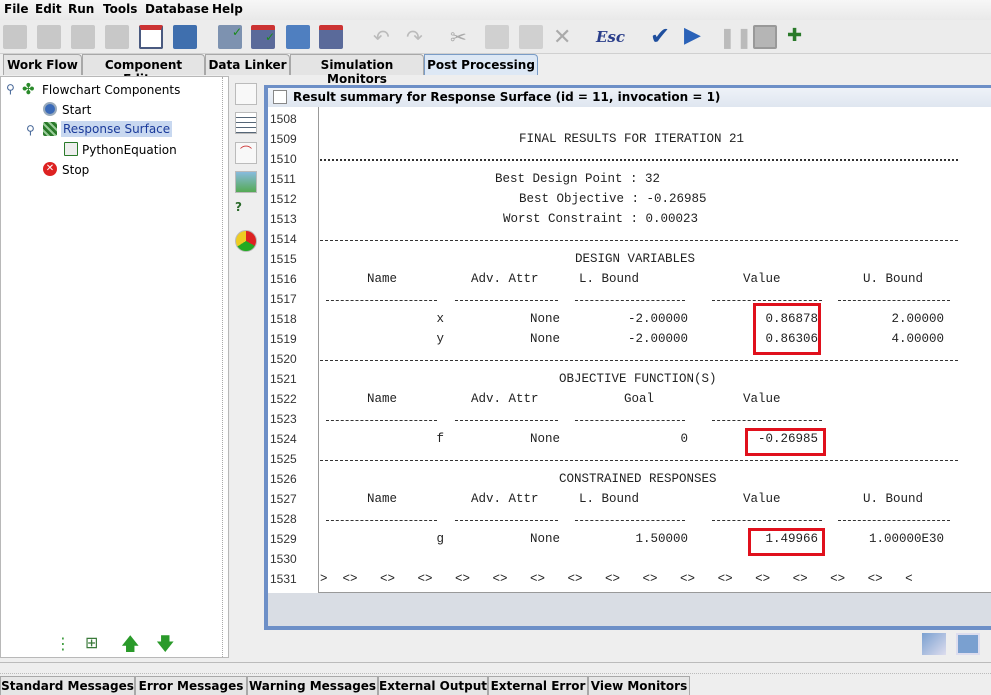 This screenshot has width=991, height=695. What do you see at coordinates (893, 279) in the screenshot?
I see `column-header: U. Bound` at bounding box center [893, 279].